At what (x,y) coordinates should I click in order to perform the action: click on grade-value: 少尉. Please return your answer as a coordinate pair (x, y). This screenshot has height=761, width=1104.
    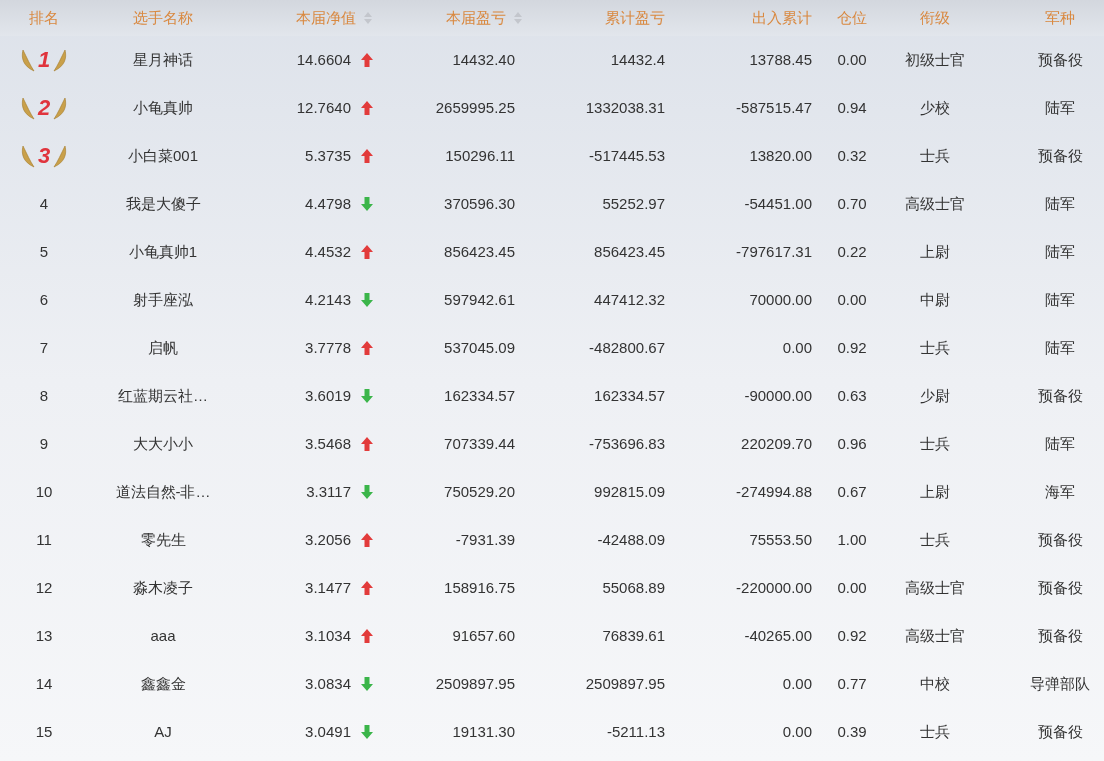
    Looking at the image, I should click on (934, 395).